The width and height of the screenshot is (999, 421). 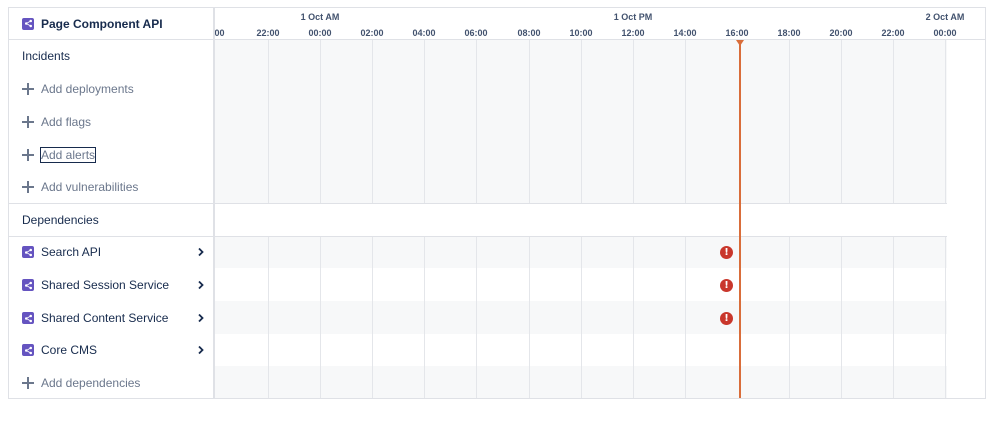 What do you see at coordinates (219, 33) in the screenshot?
I see `hour-label: :00` at bounding box center [219, 33].